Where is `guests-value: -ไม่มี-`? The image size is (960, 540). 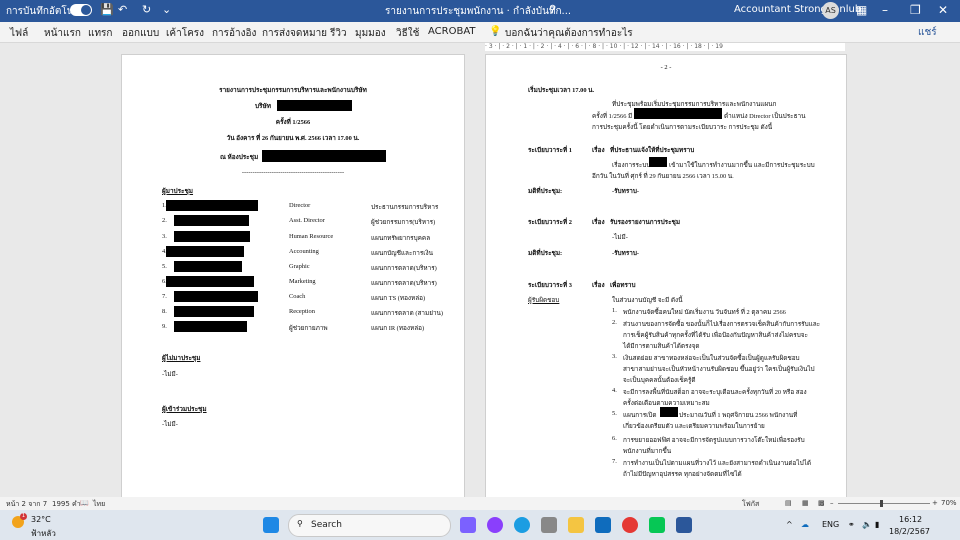 guests-value: -ไม่มี- is located at coordinates (170, 424).